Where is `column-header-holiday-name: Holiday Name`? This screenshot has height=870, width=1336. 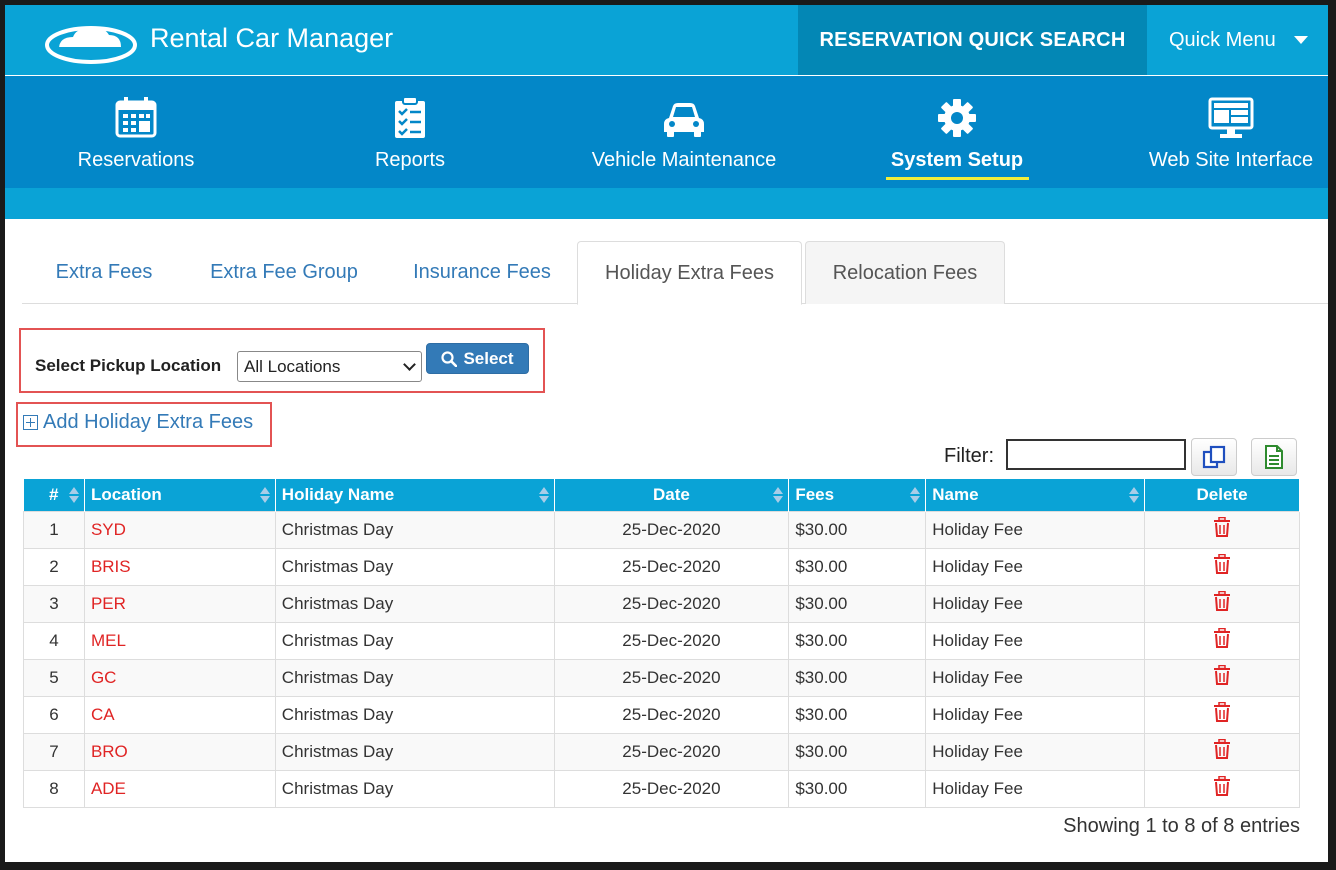
column-header-holiday-name: Holiday Name is located at coordinates (415, 495).